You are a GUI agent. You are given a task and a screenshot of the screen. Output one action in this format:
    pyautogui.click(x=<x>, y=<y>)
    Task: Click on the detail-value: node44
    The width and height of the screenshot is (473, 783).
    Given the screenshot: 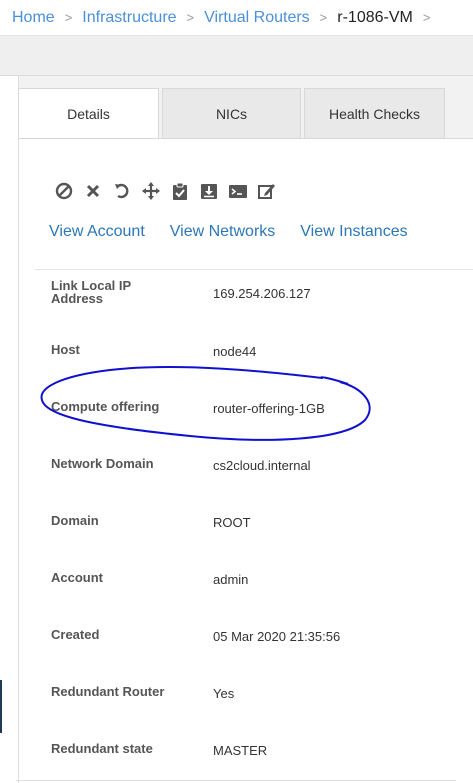 What is the action you would take?
    pyautogui.click(x=235, y=351)
    